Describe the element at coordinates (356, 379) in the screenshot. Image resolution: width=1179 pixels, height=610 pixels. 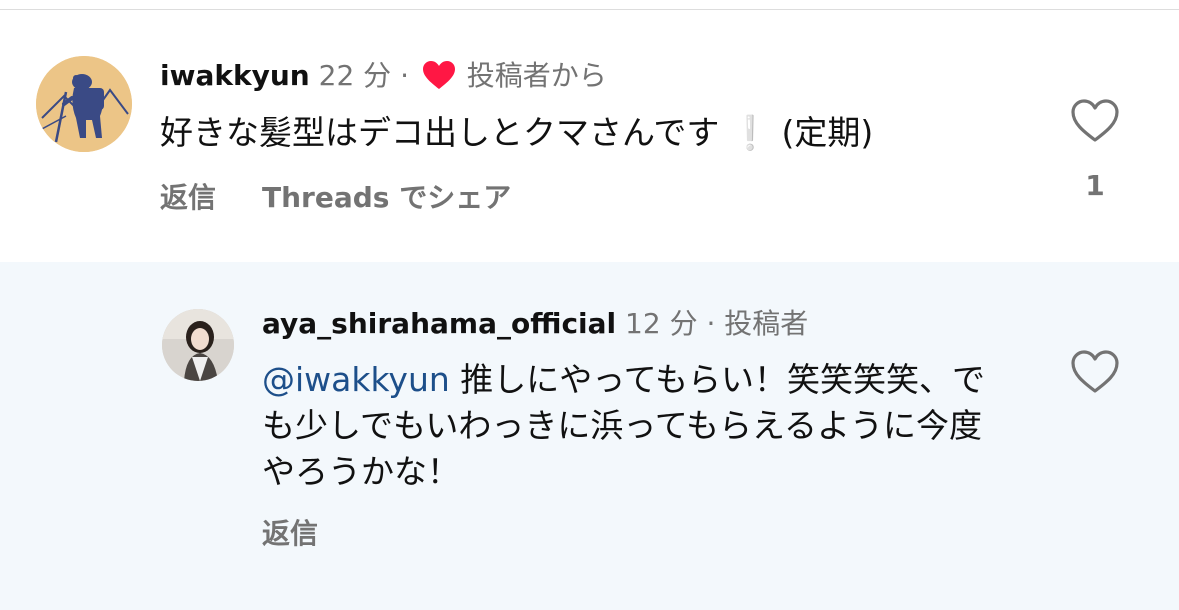
I see `mention-link: @iwakkyun` at that location.